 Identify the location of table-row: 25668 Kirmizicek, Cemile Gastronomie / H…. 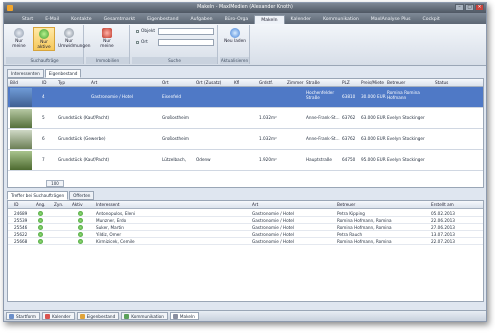
(245, 241).